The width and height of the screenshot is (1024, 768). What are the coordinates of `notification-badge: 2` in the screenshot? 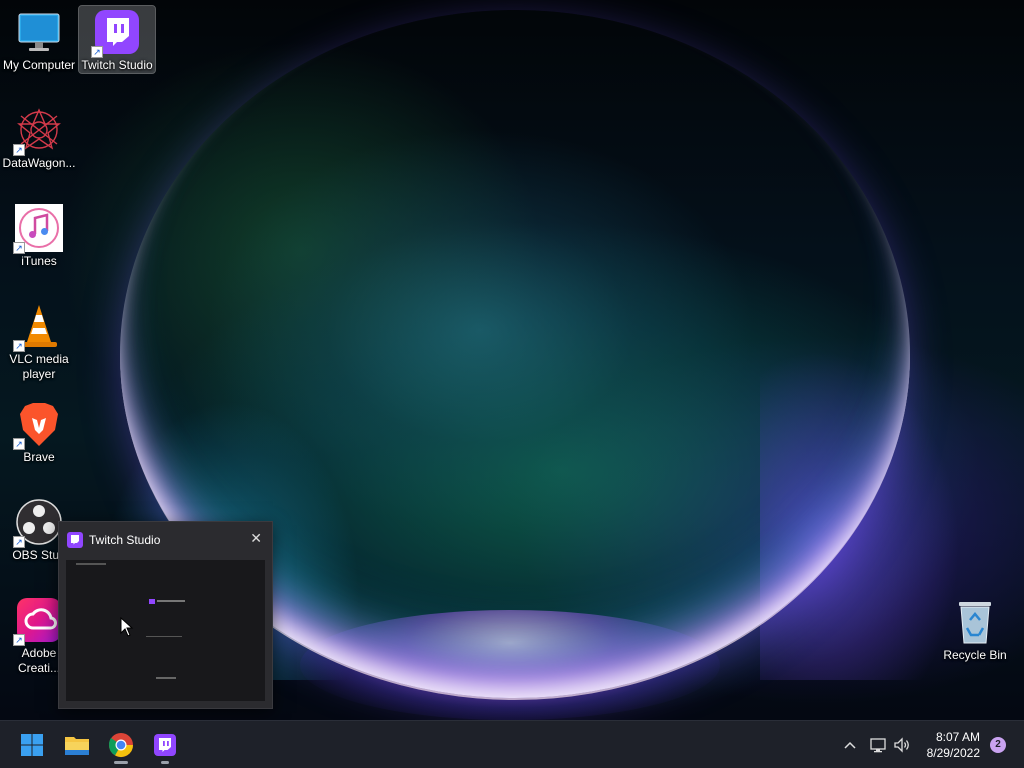 It's located at (998, 745).